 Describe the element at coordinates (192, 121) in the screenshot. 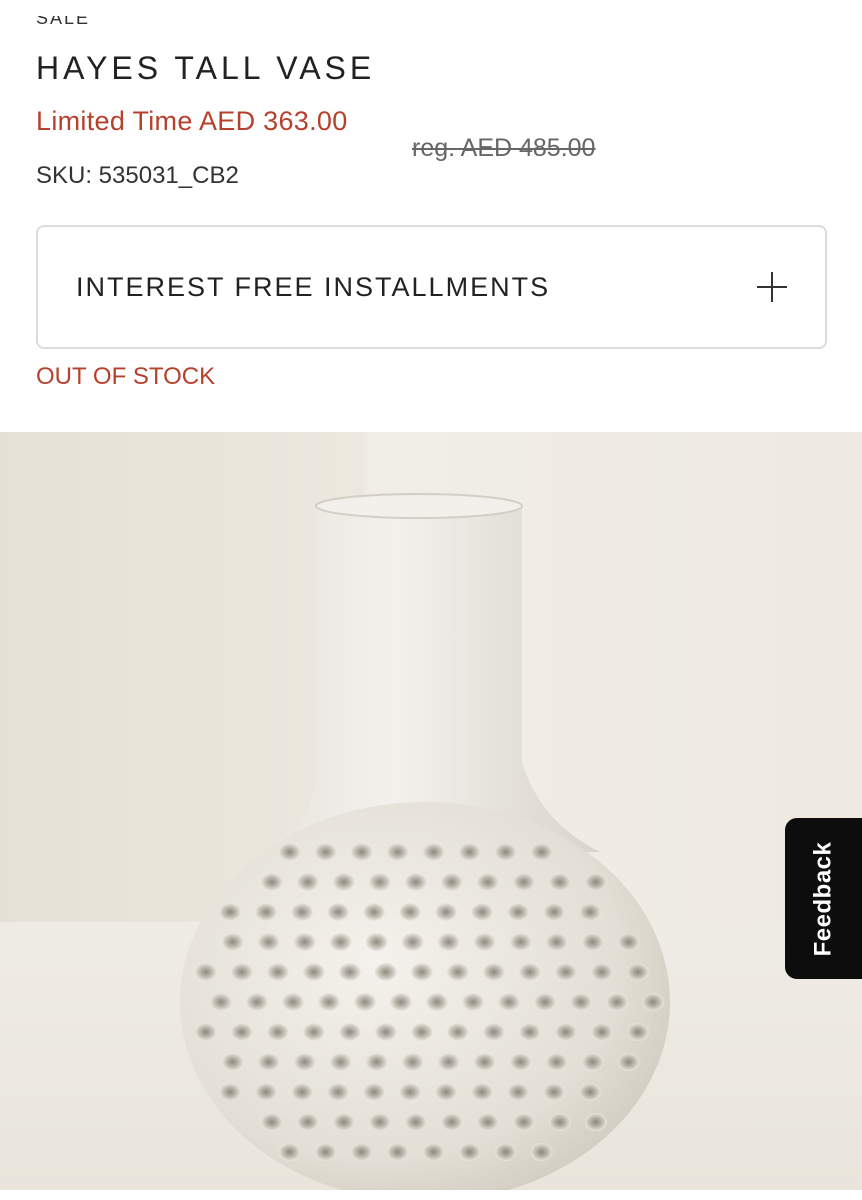

I see `sale-price: Limited Time AED 363.00` at that location.